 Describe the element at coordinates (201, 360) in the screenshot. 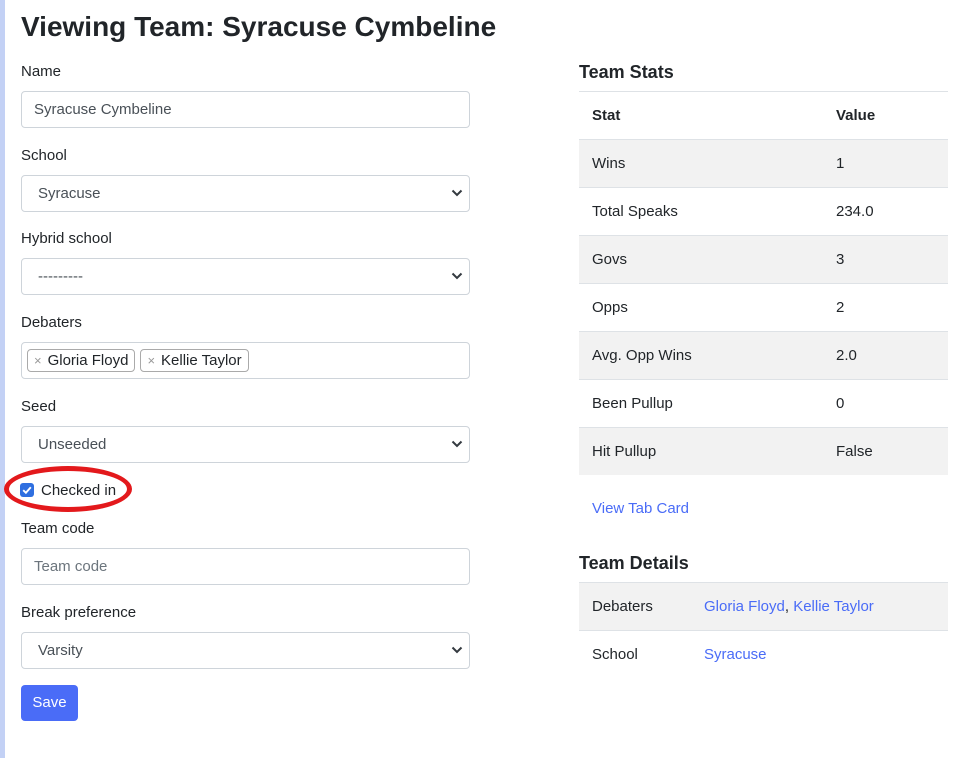

I see `debater-chip-label: Kellie Taylor` at that location.